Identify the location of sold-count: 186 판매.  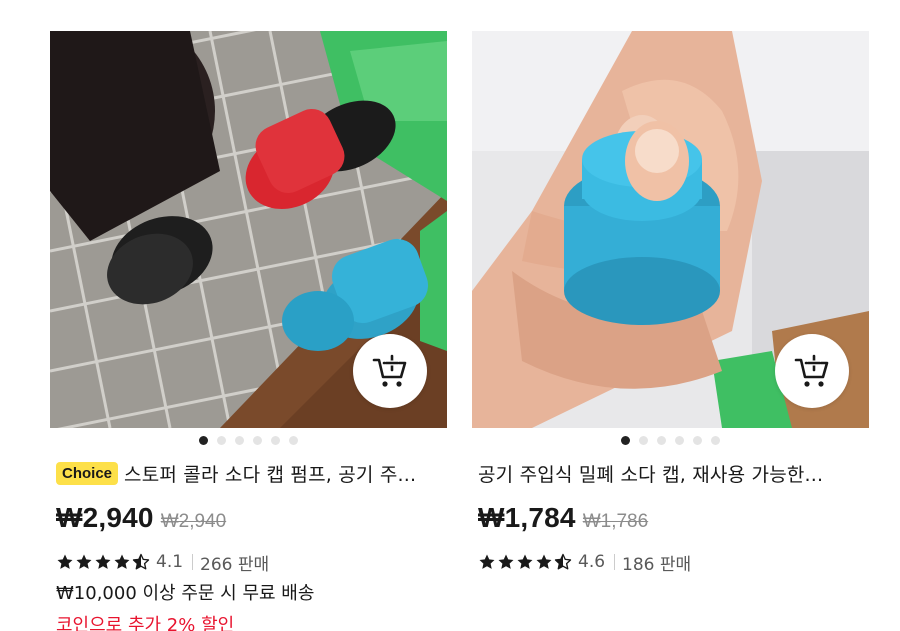
(657, 564).